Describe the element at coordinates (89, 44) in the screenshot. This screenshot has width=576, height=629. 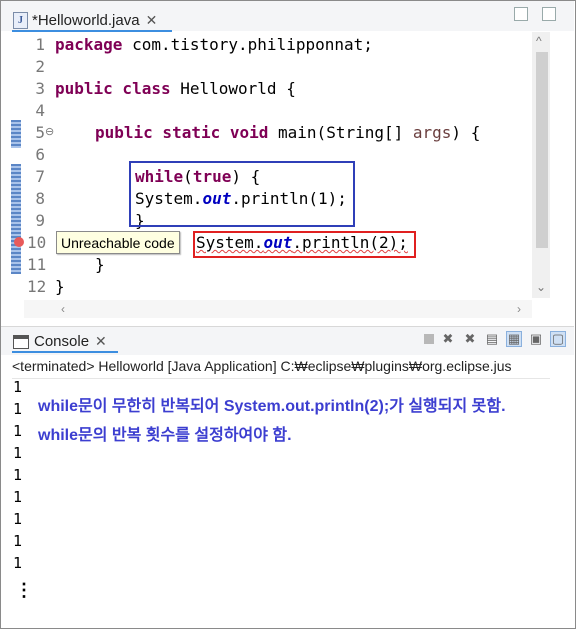
I see `keyword: package` at that location.